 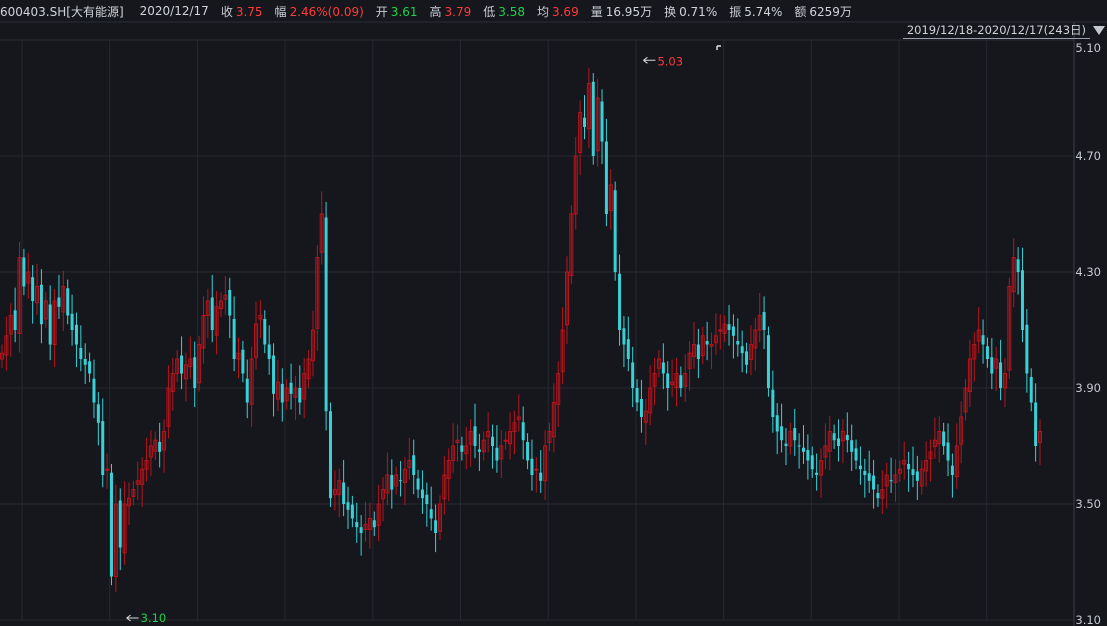 I want to click on price-axis: 3.10 3.50 3.90 4.30 4.70 5.10, so click(x=1088, y=333).